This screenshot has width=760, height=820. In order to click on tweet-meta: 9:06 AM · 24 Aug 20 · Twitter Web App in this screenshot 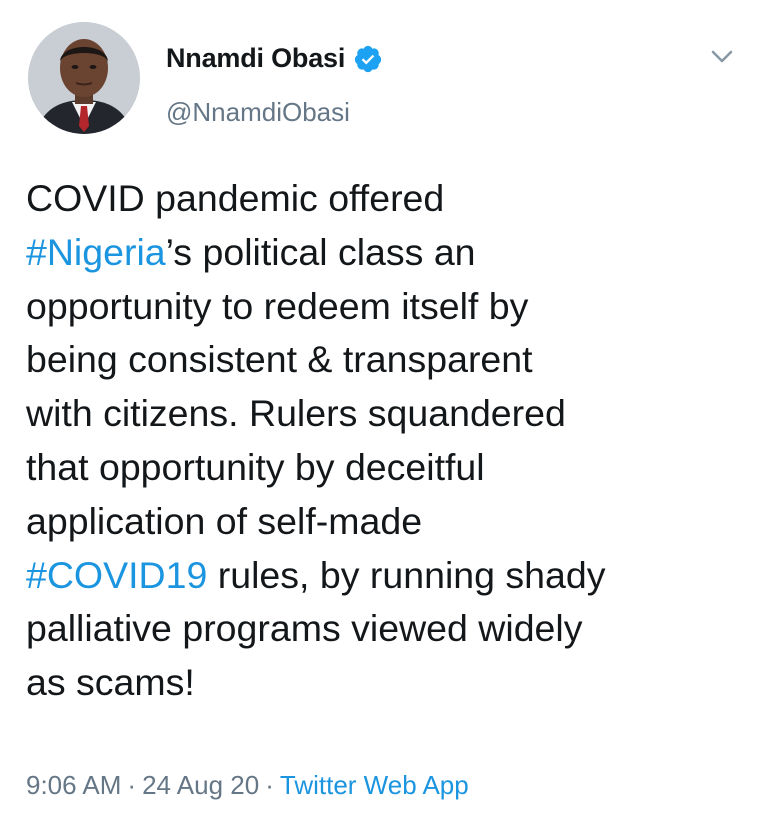, I will do `click(247, 785)`.